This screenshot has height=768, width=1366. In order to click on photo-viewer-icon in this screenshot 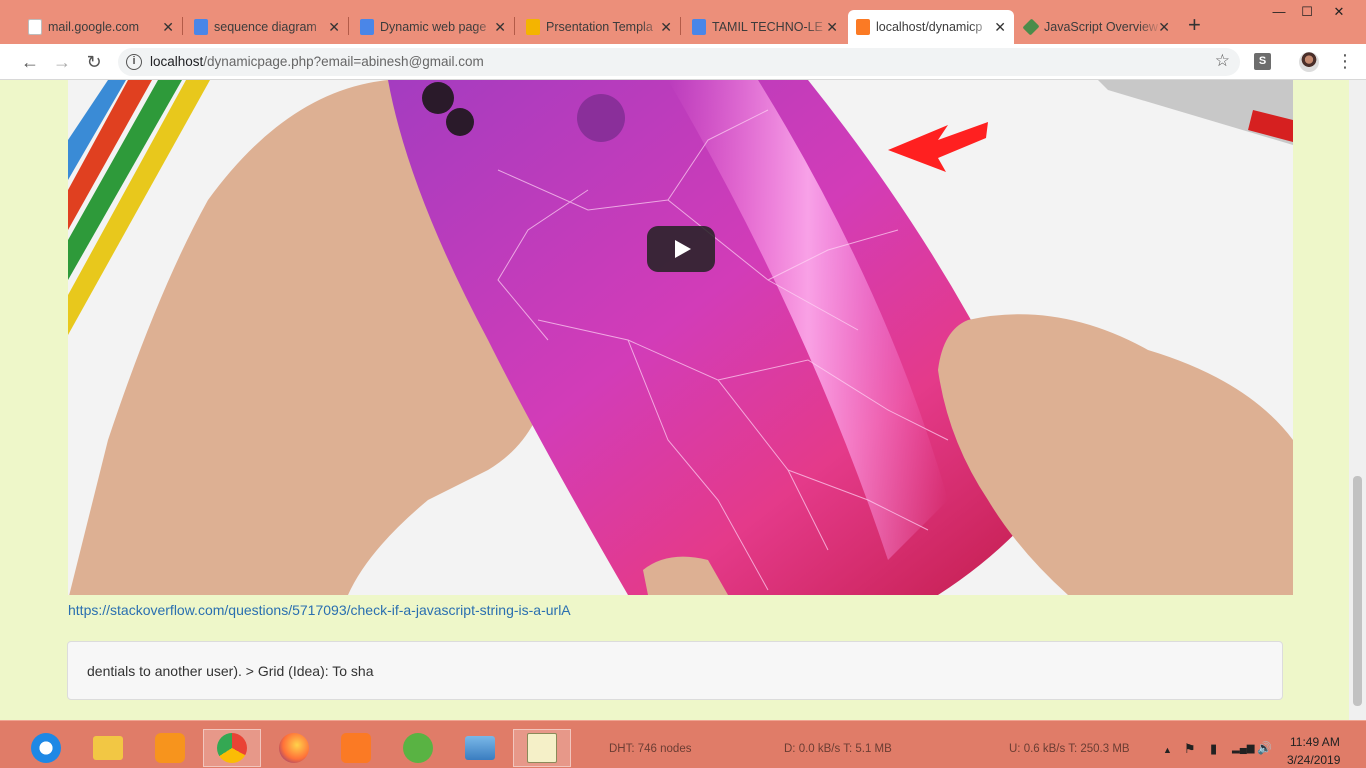, I will do `click(480, 748)`.